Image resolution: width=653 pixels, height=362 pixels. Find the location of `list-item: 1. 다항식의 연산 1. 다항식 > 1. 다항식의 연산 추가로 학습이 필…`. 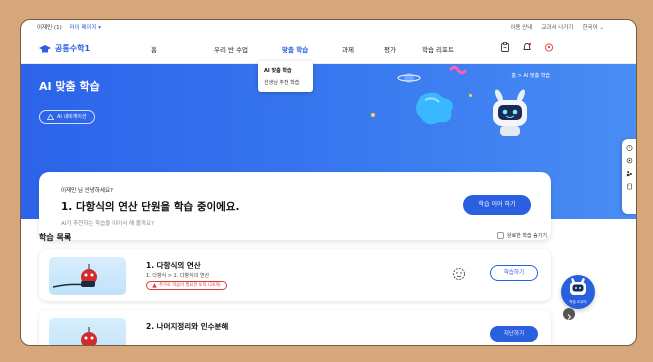

list-item: 1. 다항식의 연산 1. 다항식 > 1. 다항식의 연산 추가로 학습이 필… is located at coordinates (295, 275).